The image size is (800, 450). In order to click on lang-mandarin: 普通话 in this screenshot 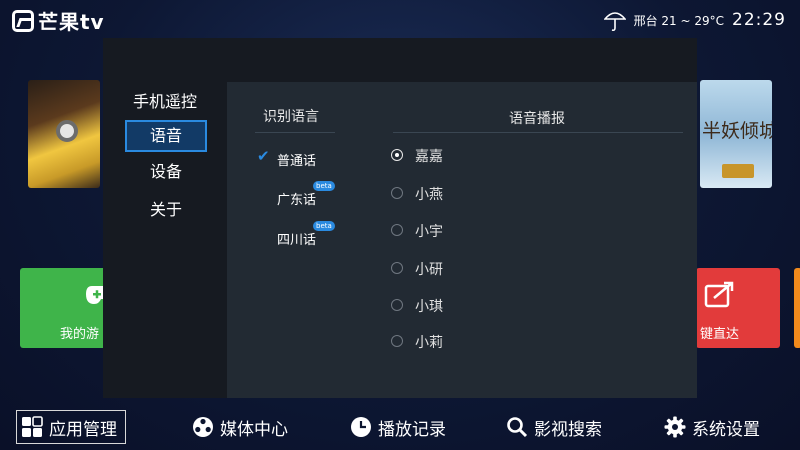, I will do `click(296, 159)`.